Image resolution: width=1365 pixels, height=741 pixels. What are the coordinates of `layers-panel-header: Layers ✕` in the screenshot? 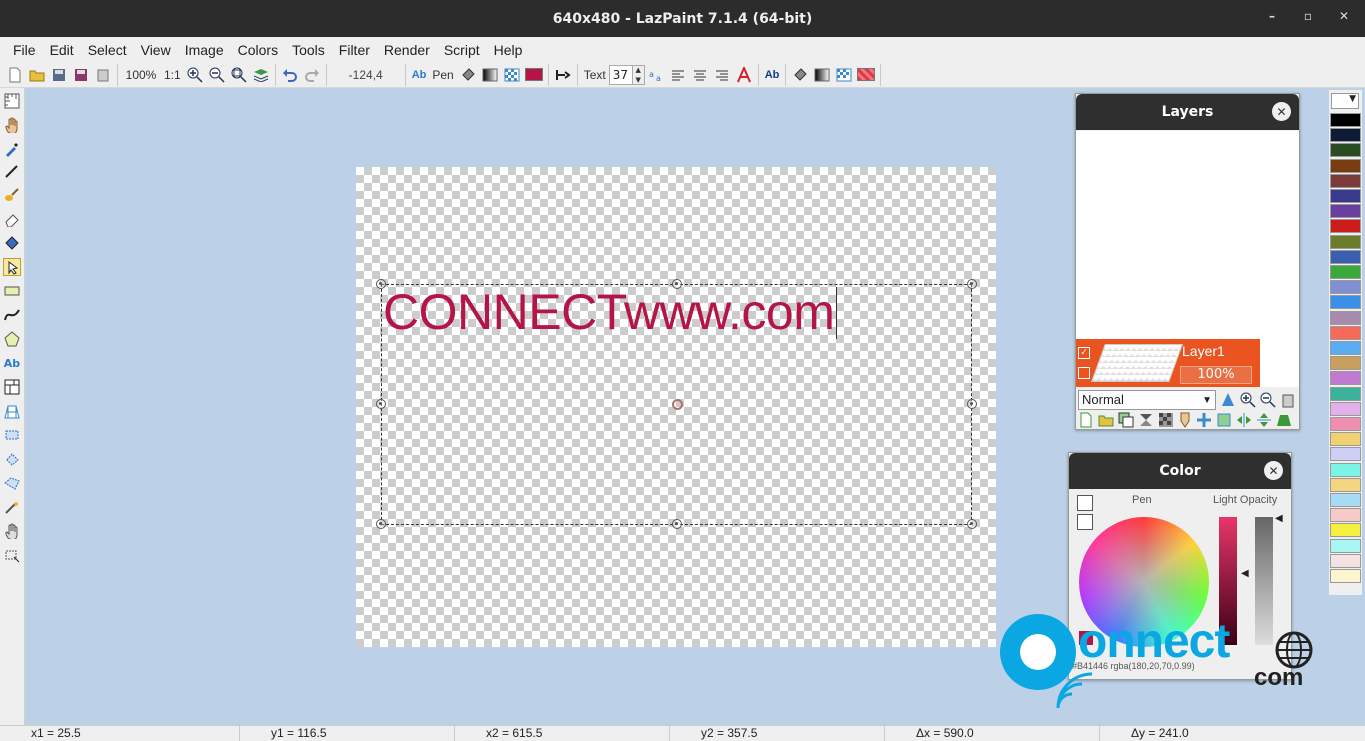 It's located at (1187, 112).